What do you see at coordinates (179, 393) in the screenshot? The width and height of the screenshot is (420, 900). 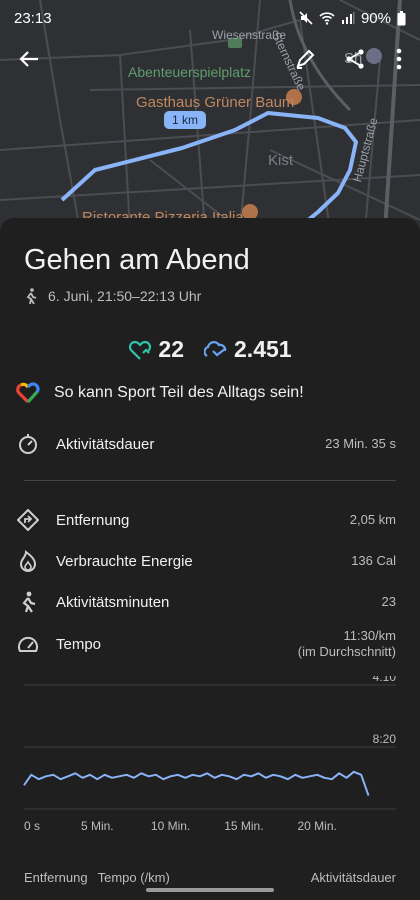 I see `promo-text: So kann Sport Teil des Alltags sein!` at bounding box center [179, 393].